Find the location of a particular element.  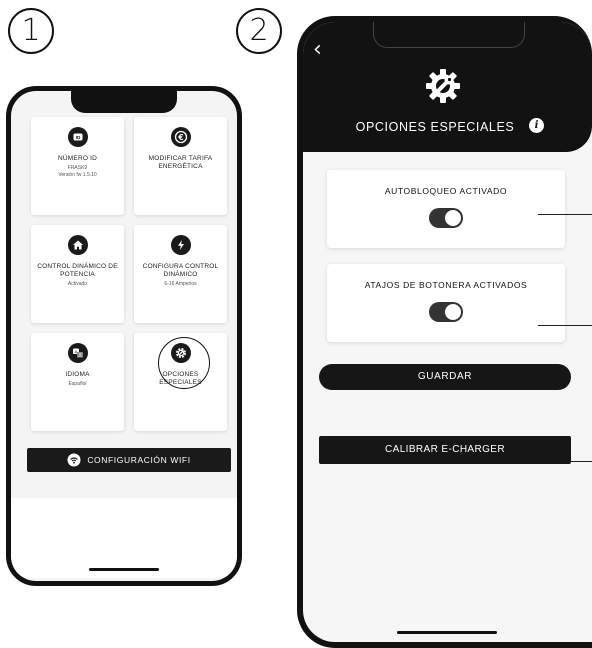

calibrate-button: CALIBRAR E-CHARGER is located at coordinates (445, 450).